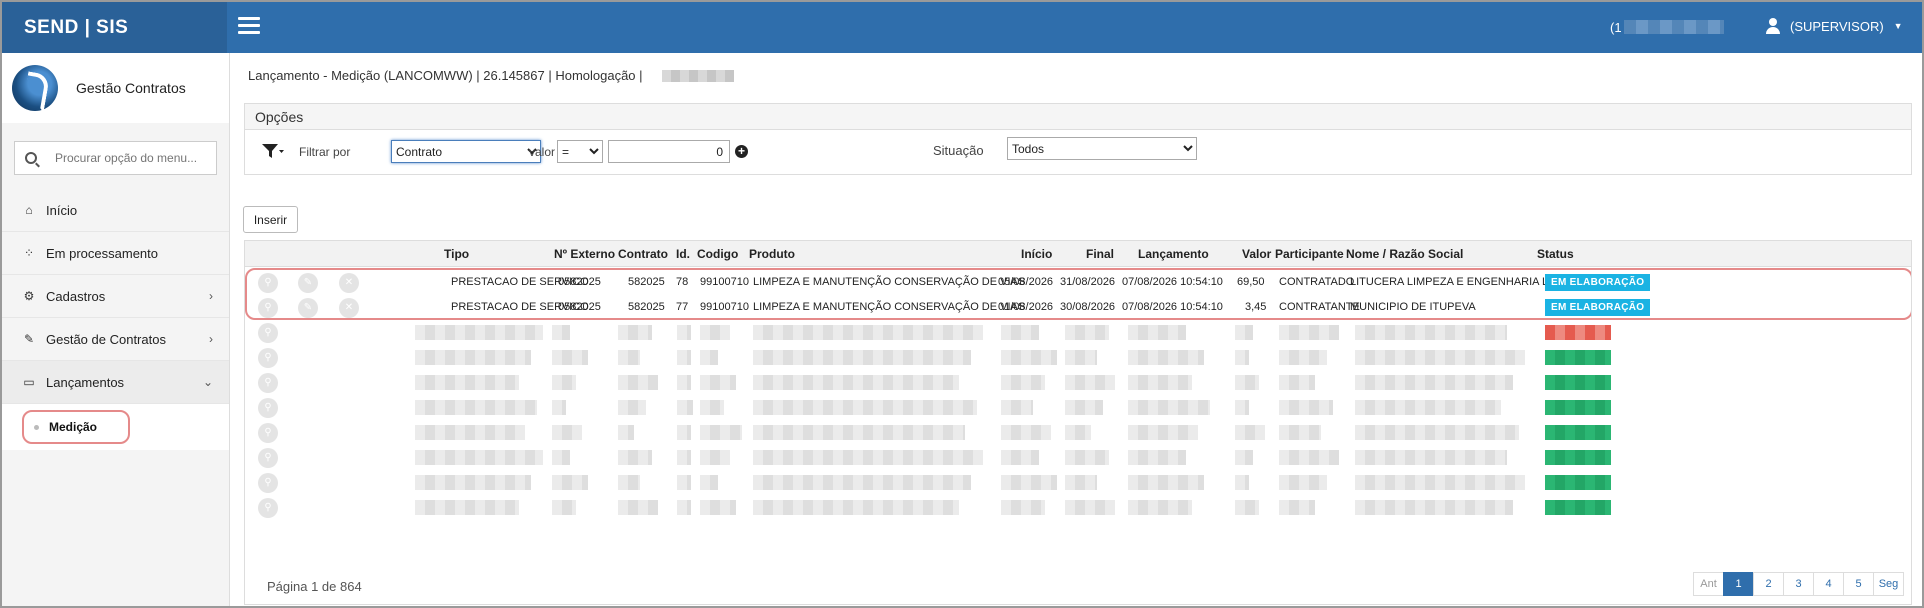 The height and width of the screenshot is (608, 1924). Describe the element at coordinates (456, 254) in the screenshot. I see `col-tipo: Tipo` at that location.